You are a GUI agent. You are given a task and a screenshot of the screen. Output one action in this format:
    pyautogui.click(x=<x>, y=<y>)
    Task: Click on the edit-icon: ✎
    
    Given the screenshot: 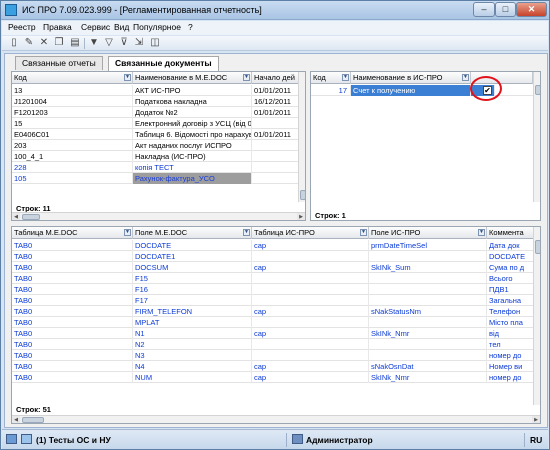 What is the action you would take?
    pyautogui.click(x=29, y=43)
    